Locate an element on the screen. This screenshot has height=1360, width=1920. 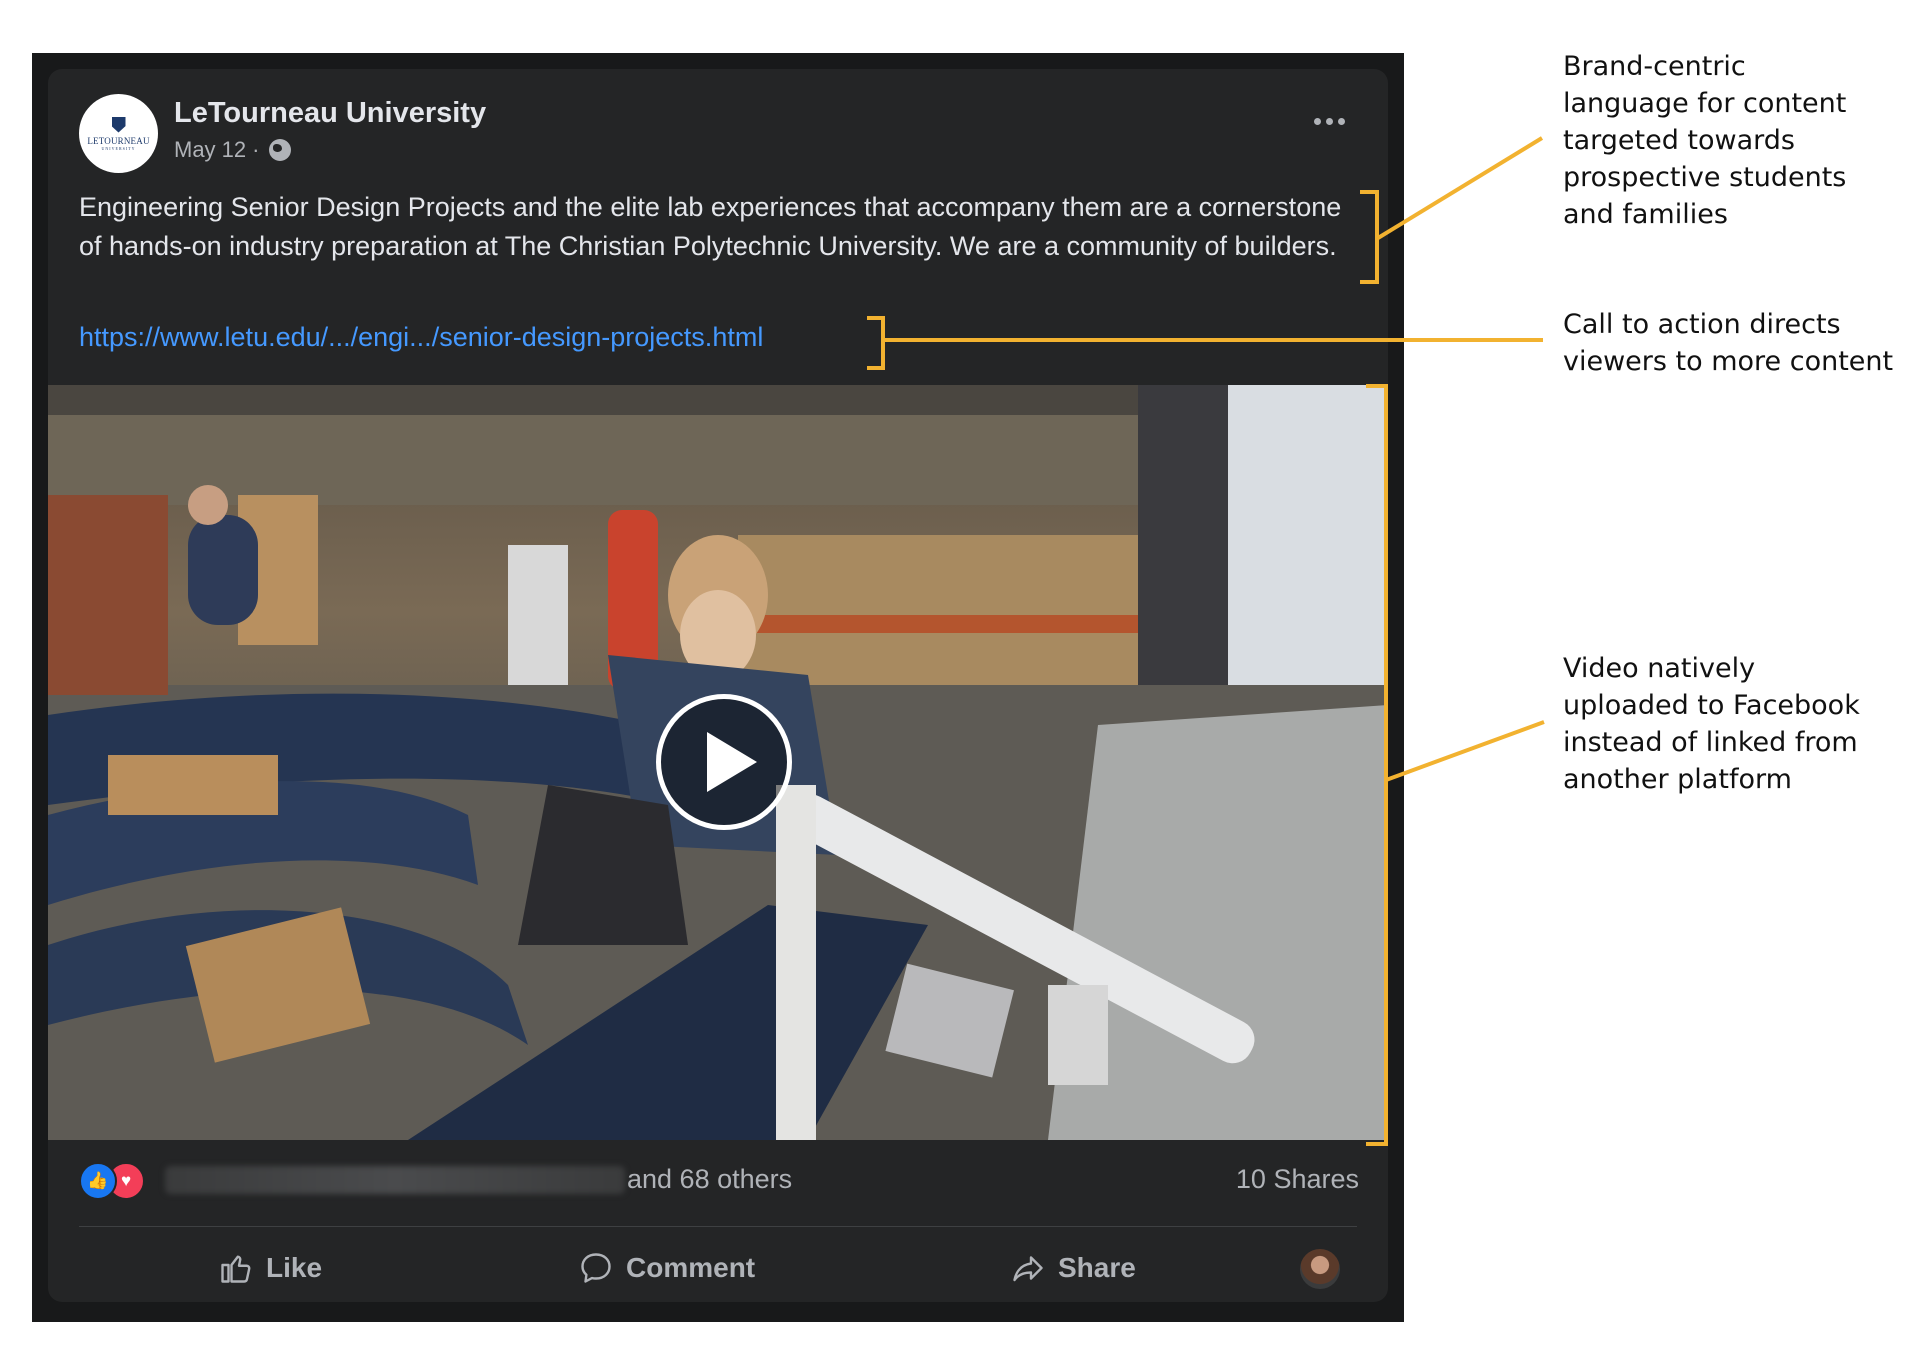
video-connector-line is located at coordinates (1465, 751).